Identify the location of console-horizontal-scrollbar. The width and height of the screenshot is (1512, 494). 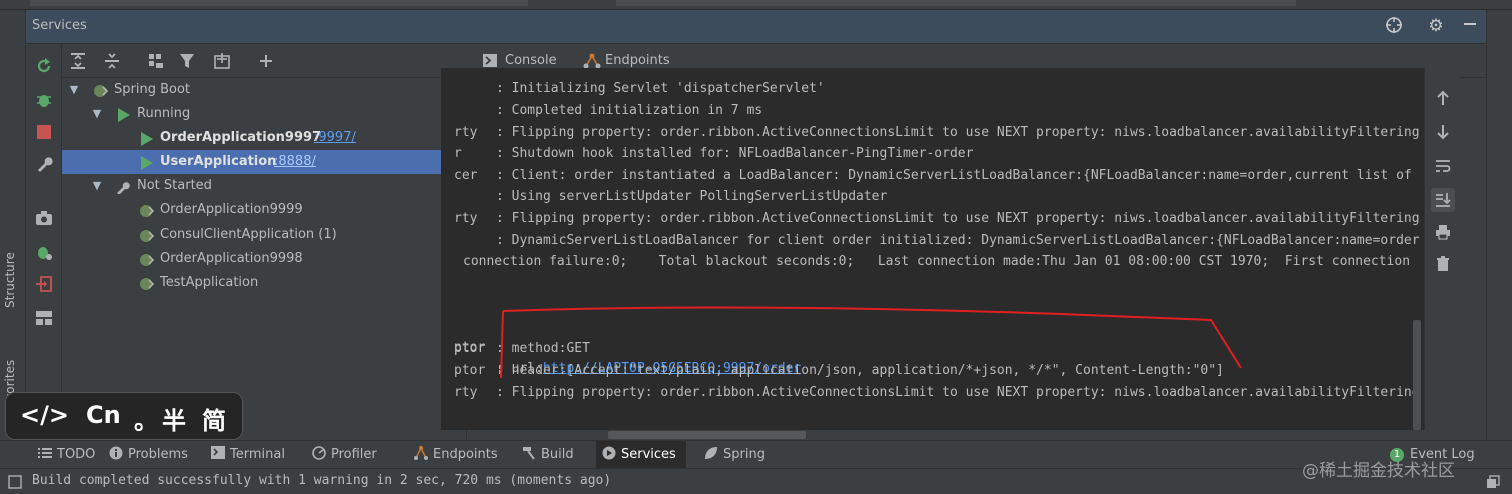
(707, 435).